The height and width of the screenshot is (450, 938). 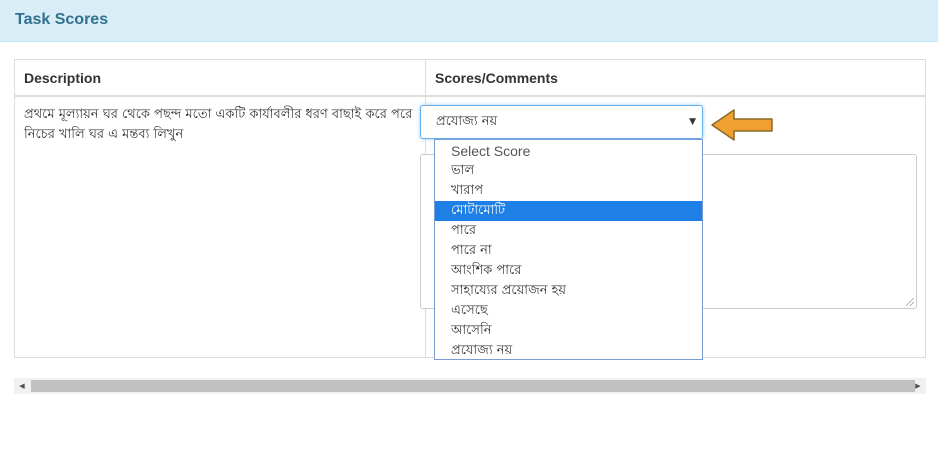 I want to click on score-select-value: প্রযোজ্য নয়, so click(x=467, y=121).